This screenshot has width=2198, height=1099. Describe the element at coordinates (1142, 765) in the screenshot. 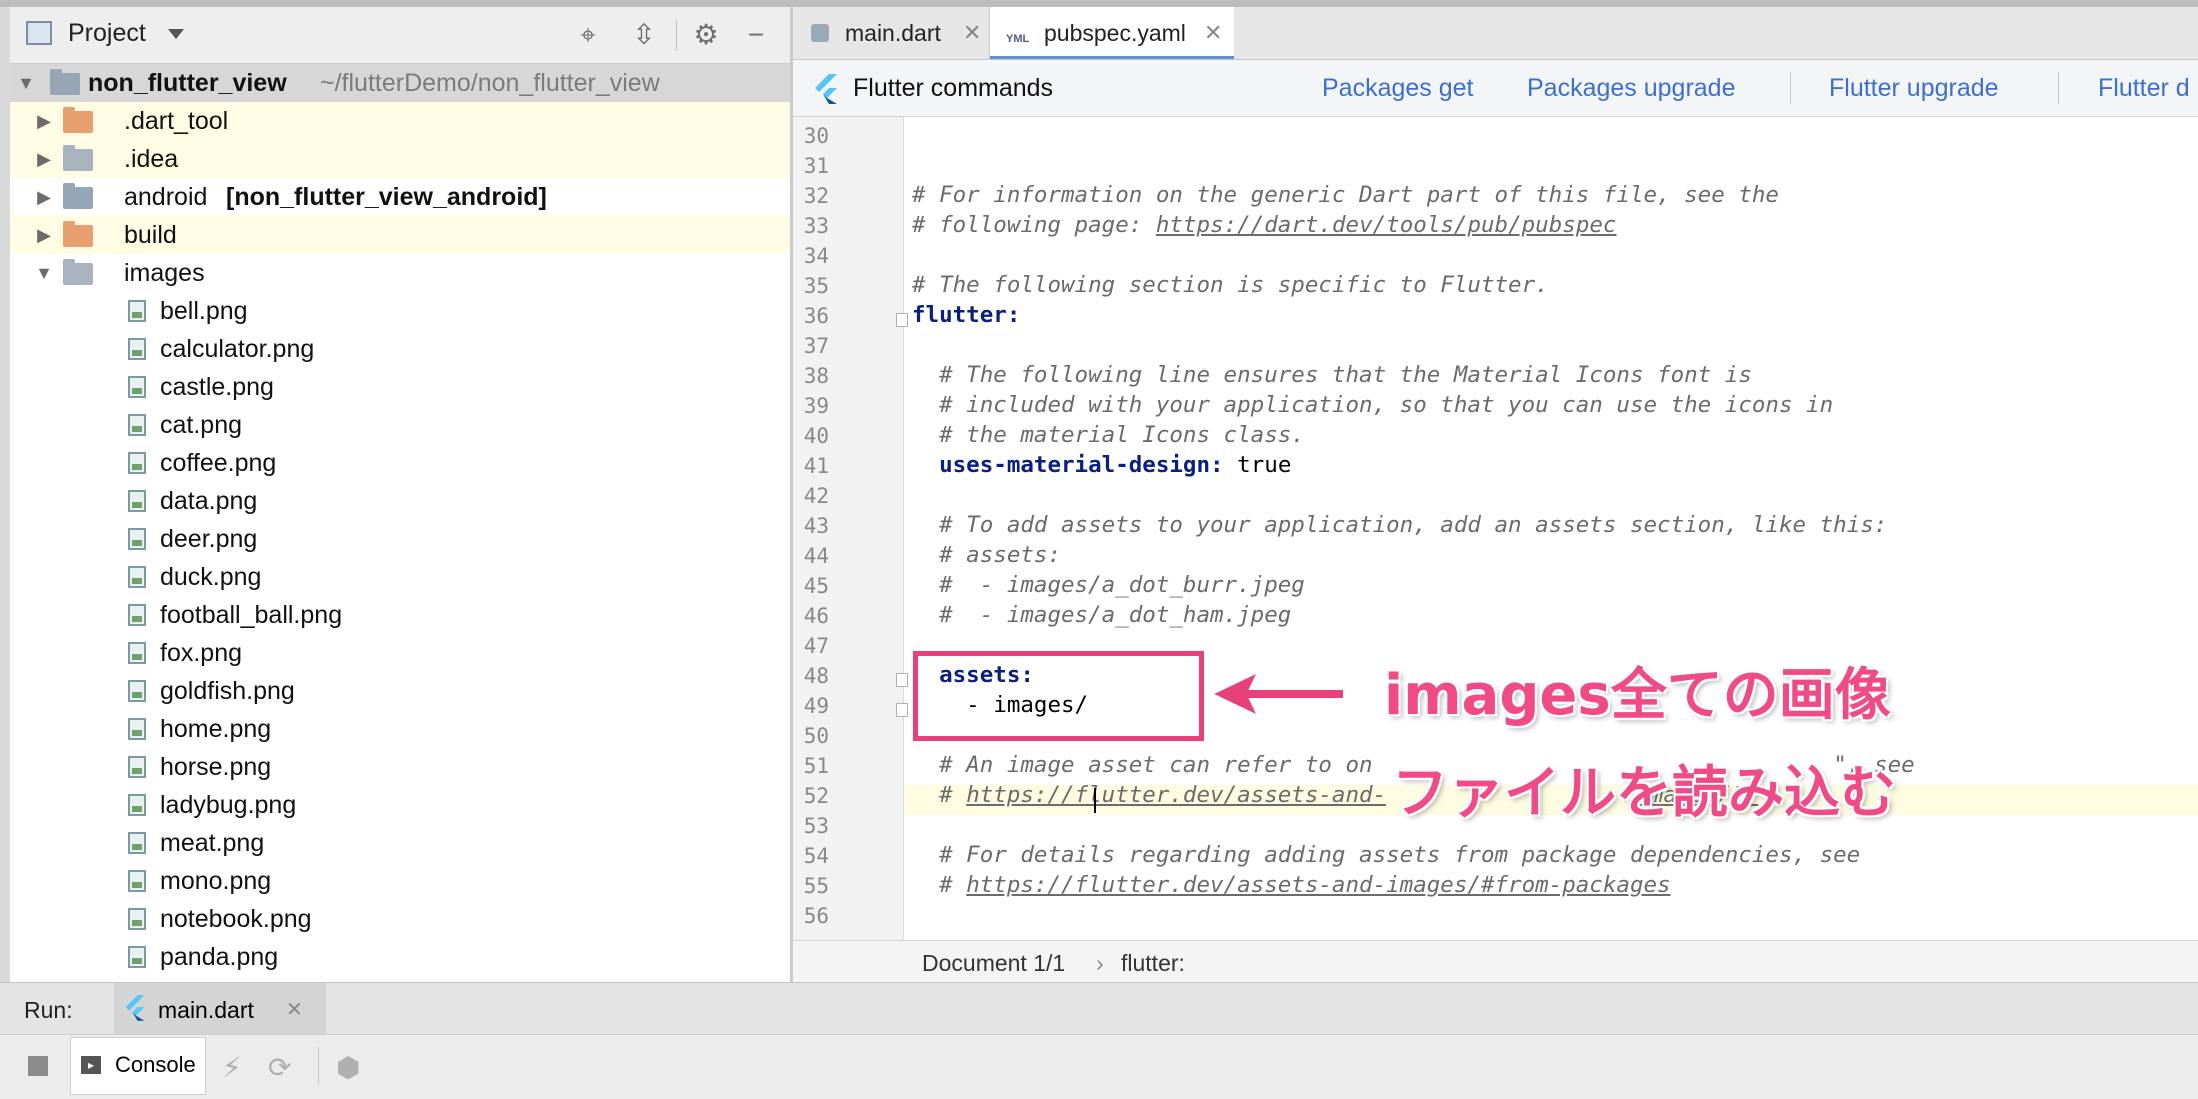

I see `code-comment: # An image asset can refer to on` at that location.